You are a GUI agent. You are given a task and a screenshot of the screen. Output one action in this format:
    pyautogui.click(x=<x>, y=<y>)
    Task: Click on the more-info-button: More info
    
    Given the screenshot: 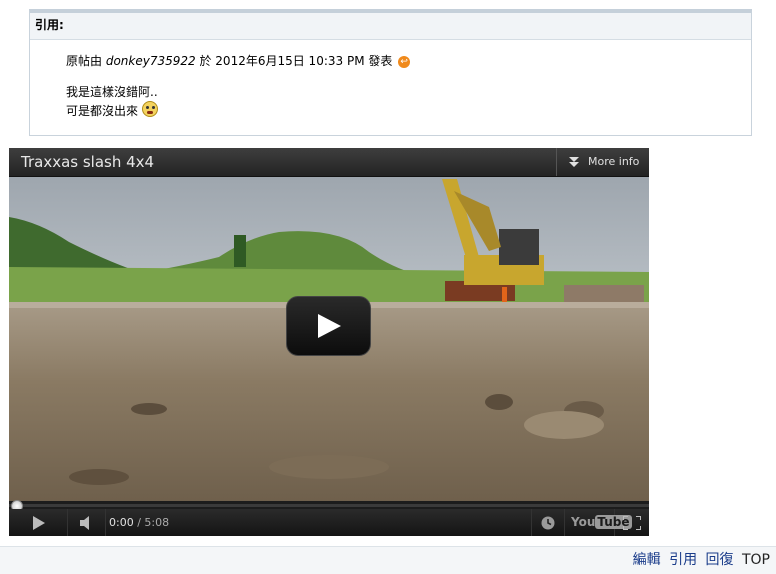 What is the action you would take?
    pyautogui.click(x=602, y=162)
    